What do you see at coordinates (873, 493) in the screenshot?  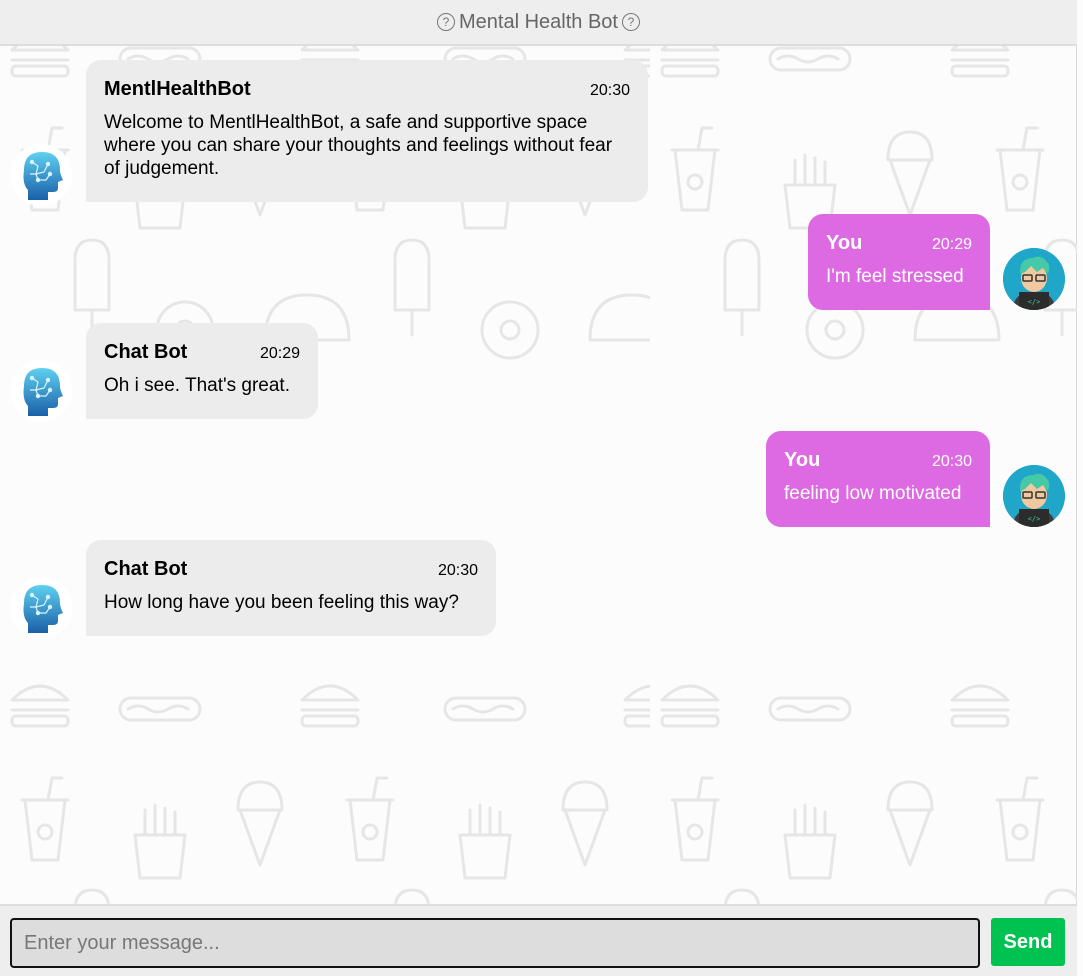 I see `message-text: feeling low motivated` at bounding box center [873, 493].